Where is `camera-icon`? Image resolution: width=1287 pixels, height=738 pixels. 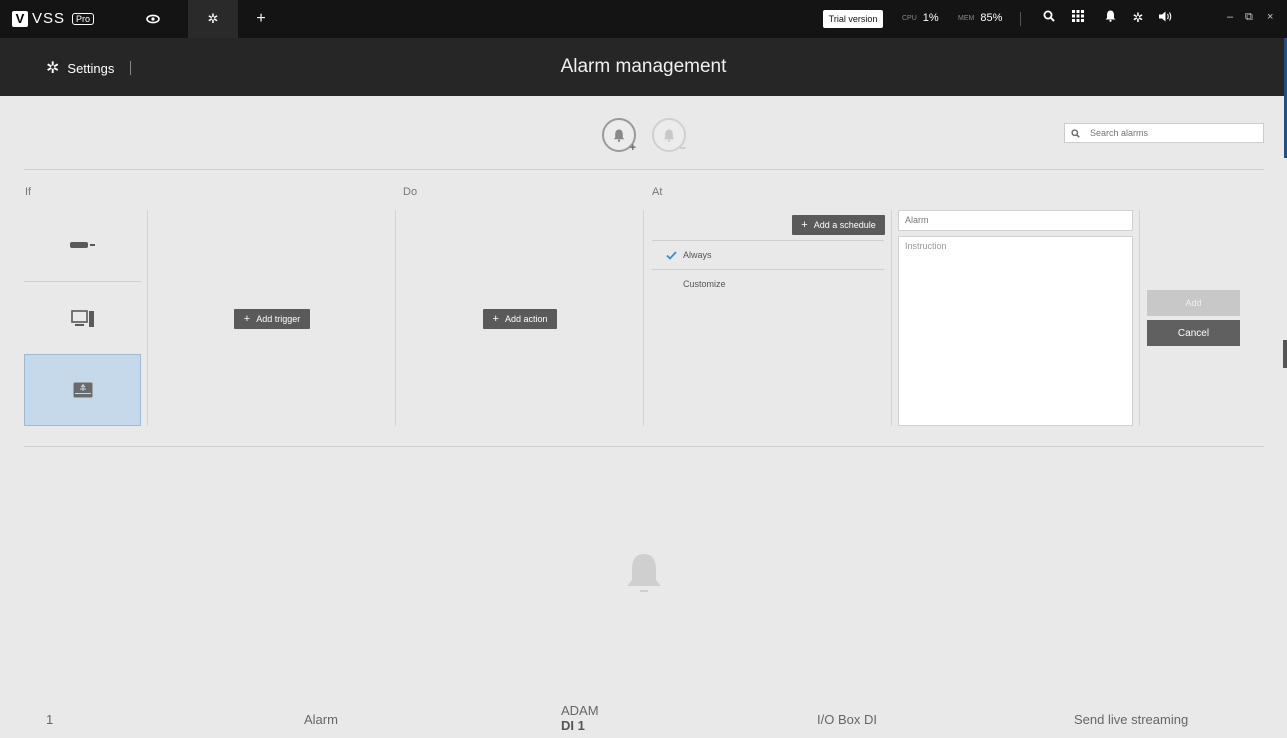
camera-icon is located at coordinates (82, 245).